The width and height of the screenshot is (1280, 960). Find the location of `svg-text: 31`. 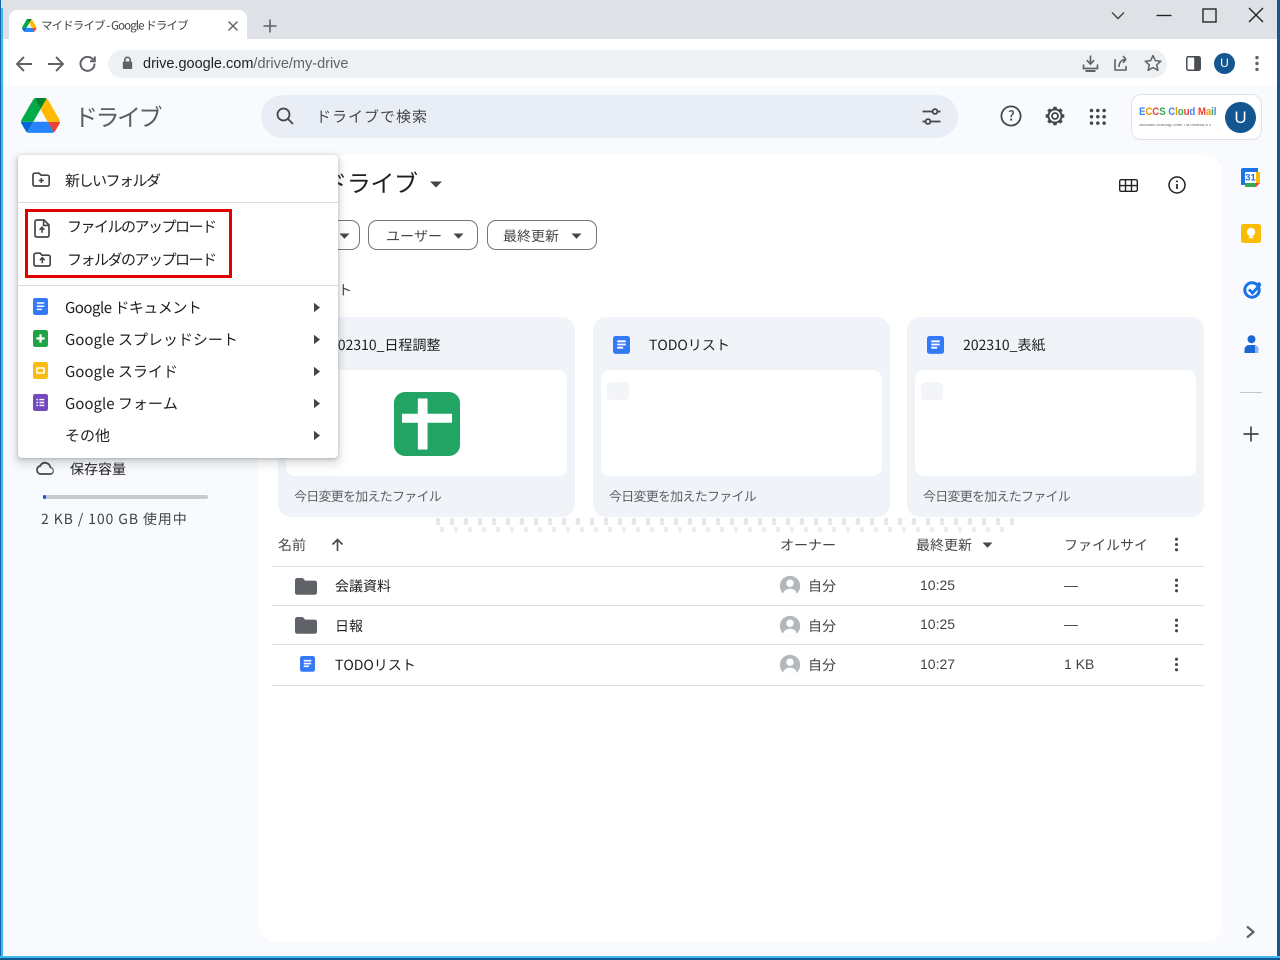

svg-text: 31 is located at coordinates (1250, 178).